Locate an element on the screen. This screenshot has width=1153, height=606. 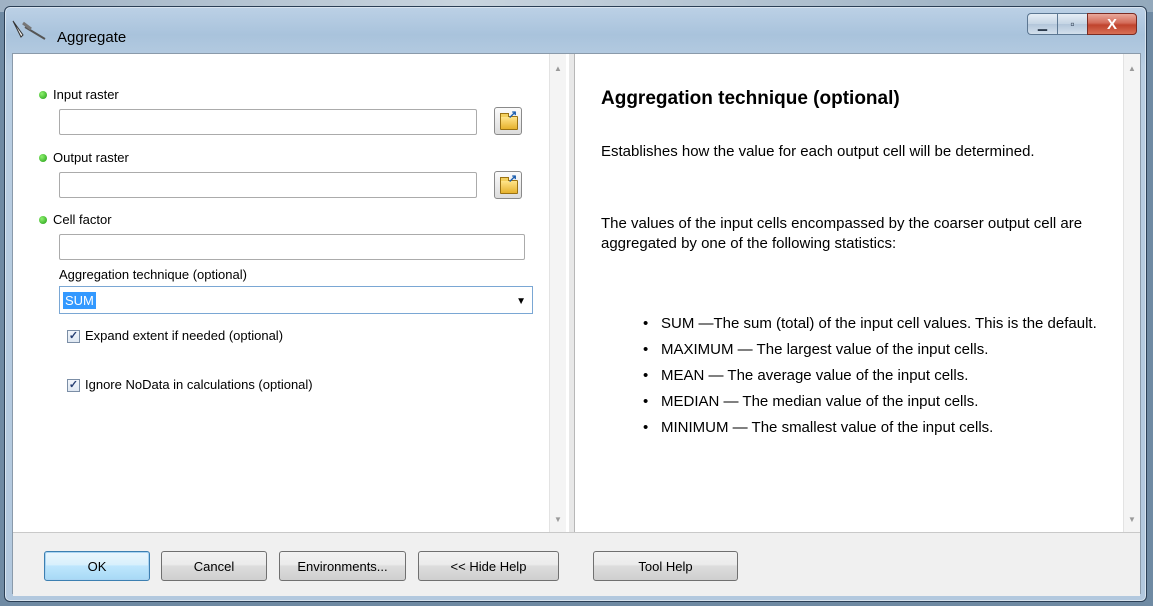
aggregation-technique-value: SUM is located at coordinates (79, 300).